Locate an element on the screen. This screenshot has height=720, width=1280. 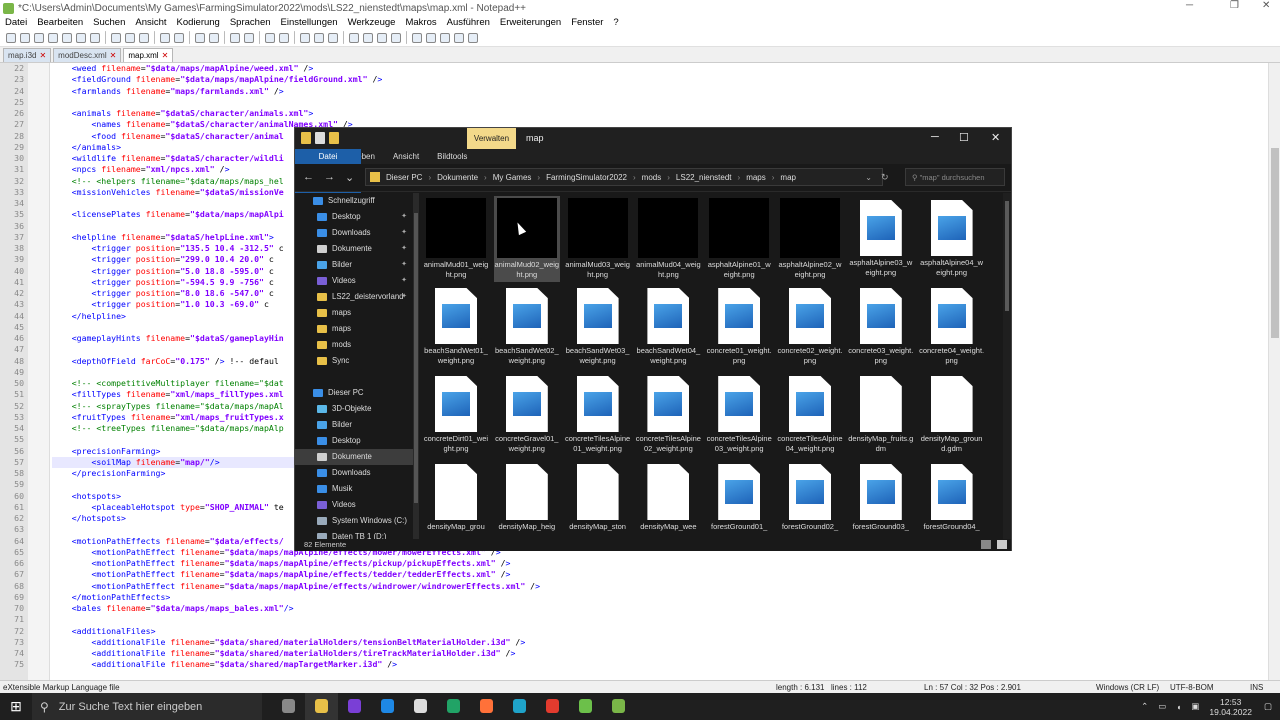
sync-horizontal-icon is located at coordinates (284, 37).